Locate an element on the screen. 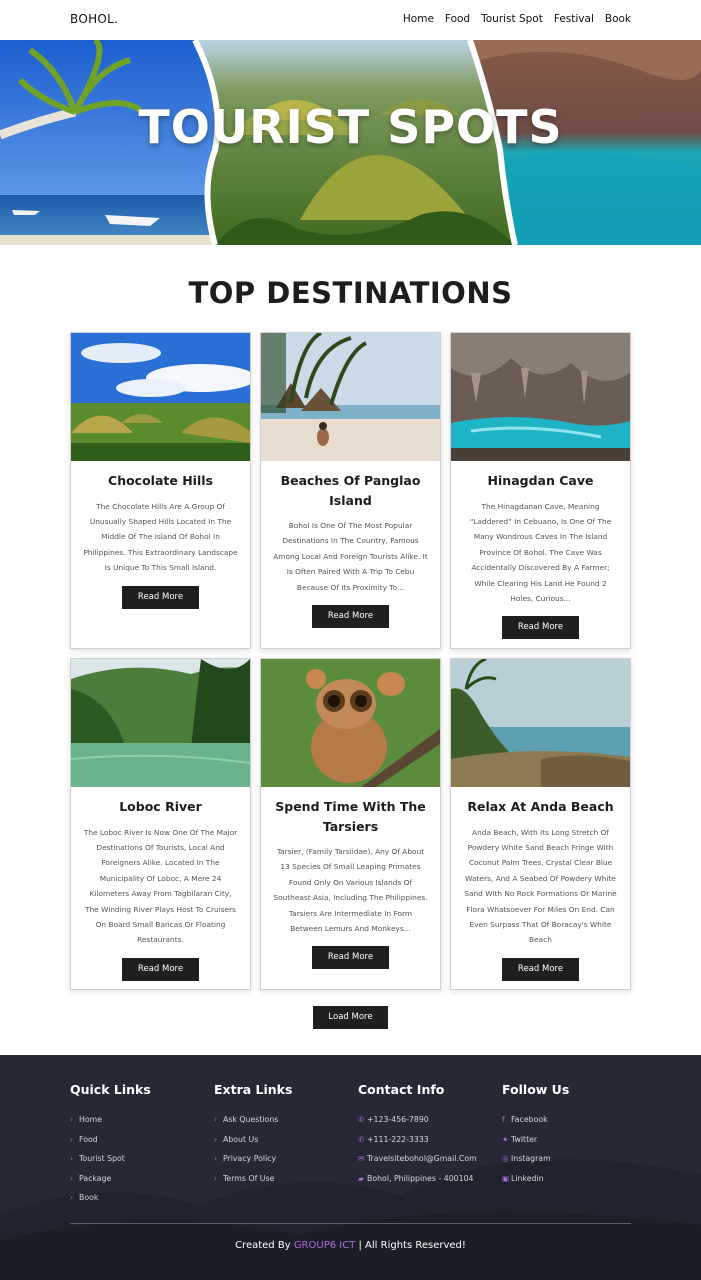 The image size is (701, 1280). card-title: Hinagdan Cave is located at coordinates (540, 480).